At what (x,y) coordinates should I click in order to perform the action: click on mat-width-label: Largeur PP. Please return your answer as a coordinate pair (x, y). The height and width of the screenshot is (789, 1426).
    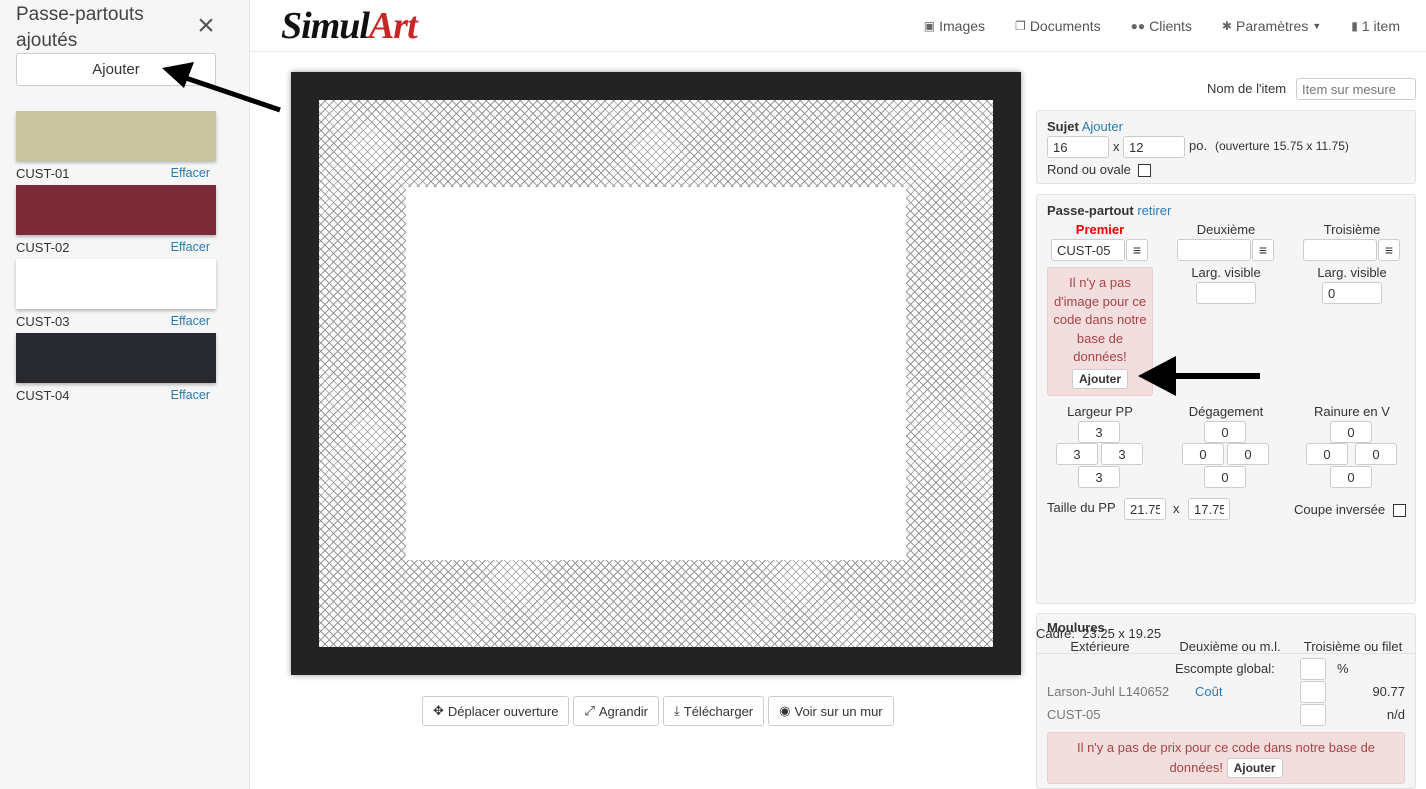
    Looking at the image, I should click on (1100, 411).